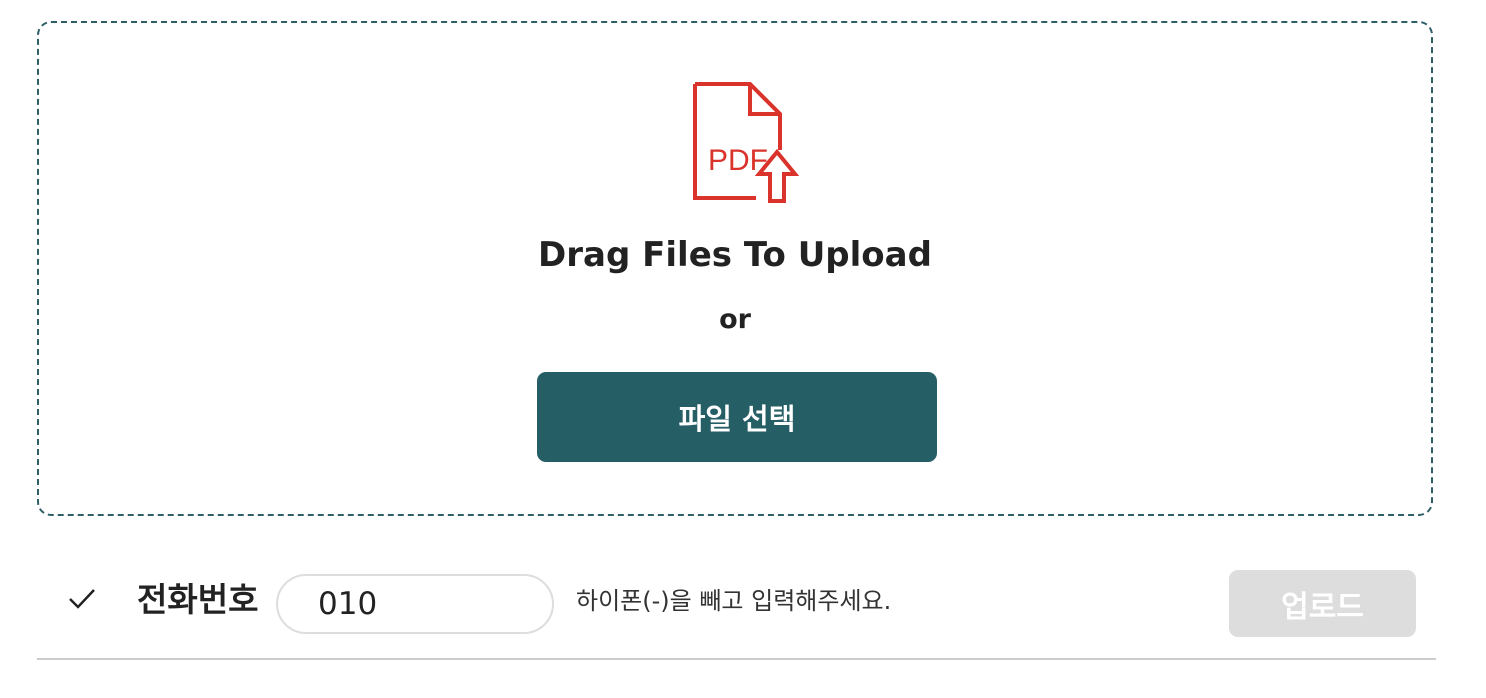 This screenshot has width=1486, height=698. What do you see at coordinates (735, 255) in the screenshot?
I see `drop-title: Drag Files To Upload` at bounding box center [735, 255].